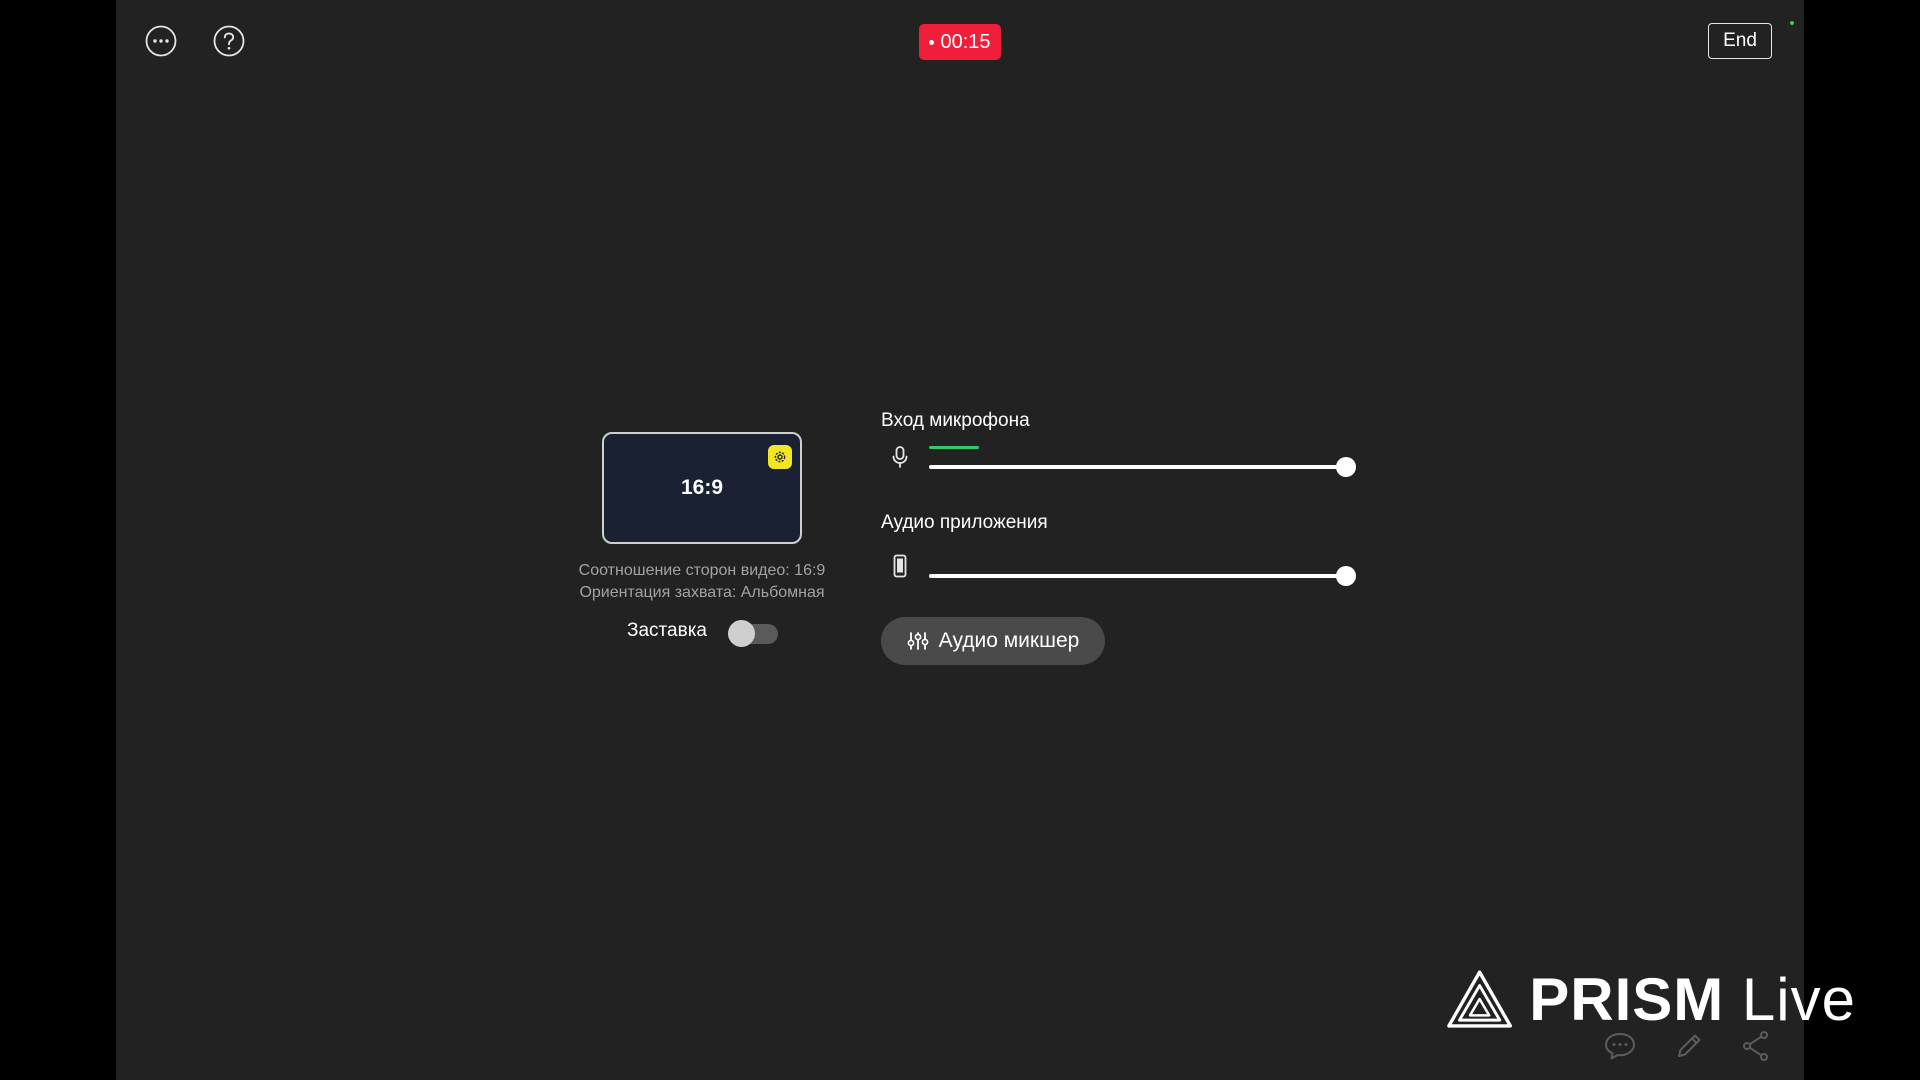  I want to click on phone-icon, so click(900, 566).